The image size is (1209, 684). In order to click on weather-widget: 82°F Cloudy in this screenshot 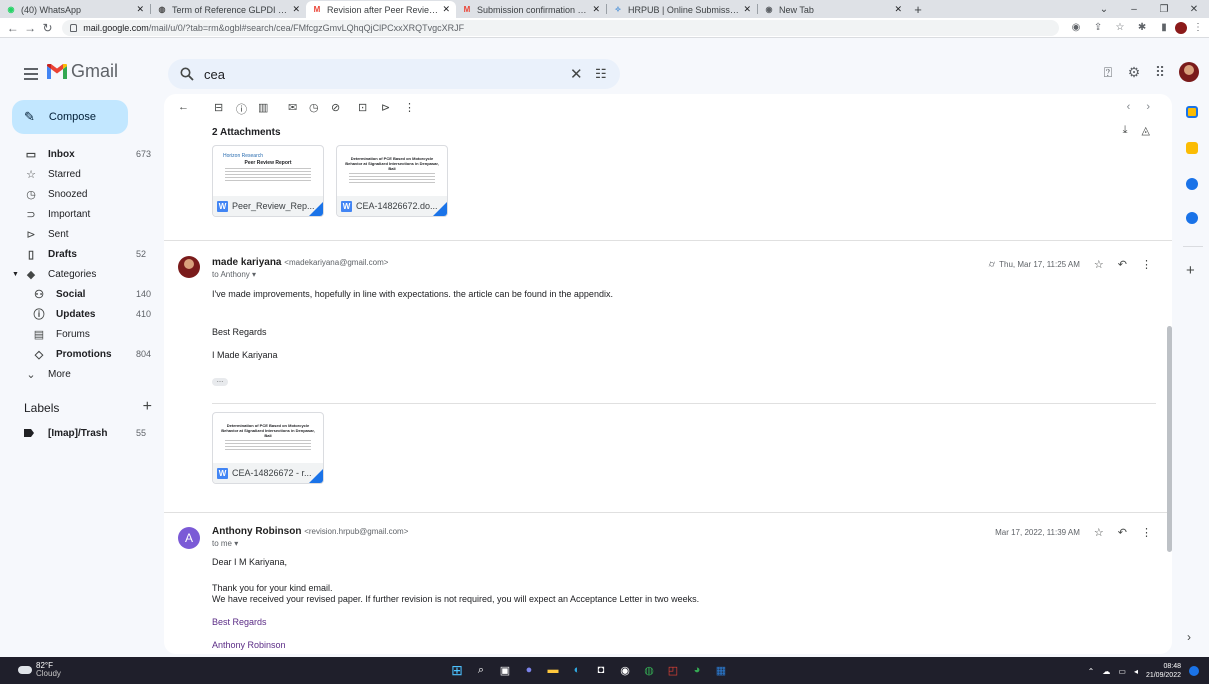, I will do `click(39, 670)`.